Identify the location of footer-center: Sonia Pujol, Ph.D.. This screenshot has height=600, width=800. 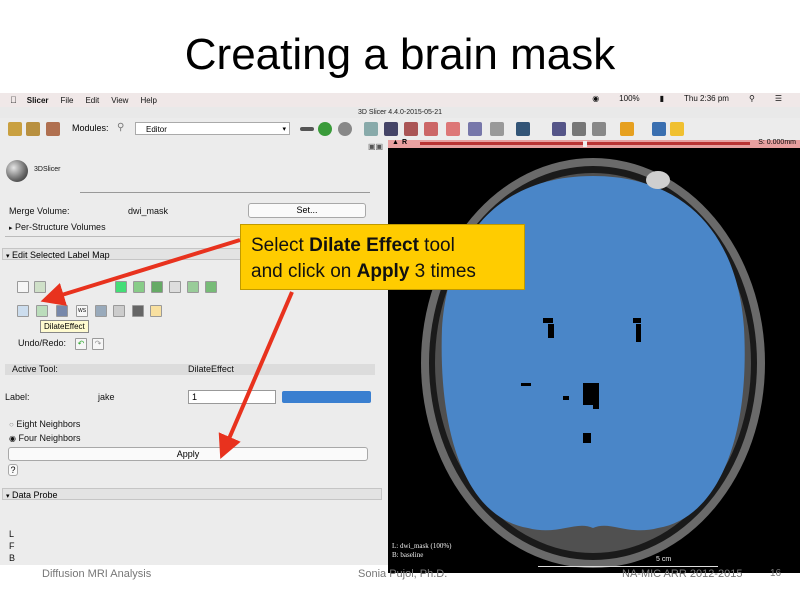
(403, 574).